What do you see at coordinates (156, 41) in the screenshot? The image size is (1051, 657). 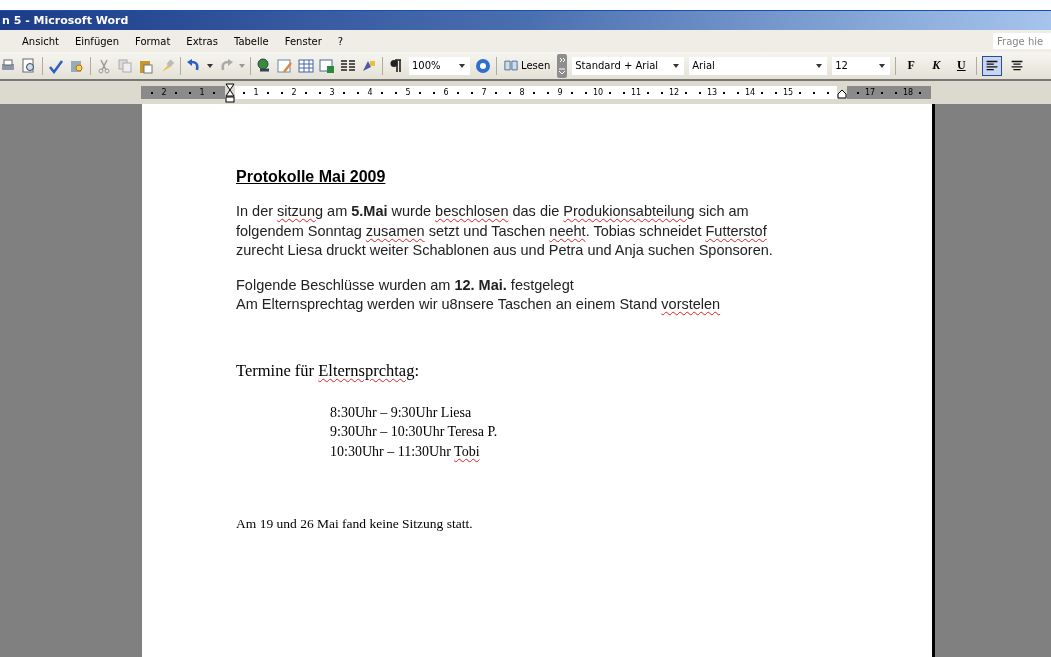 I see `menu-item: Format` at bounding box center [156, 41].